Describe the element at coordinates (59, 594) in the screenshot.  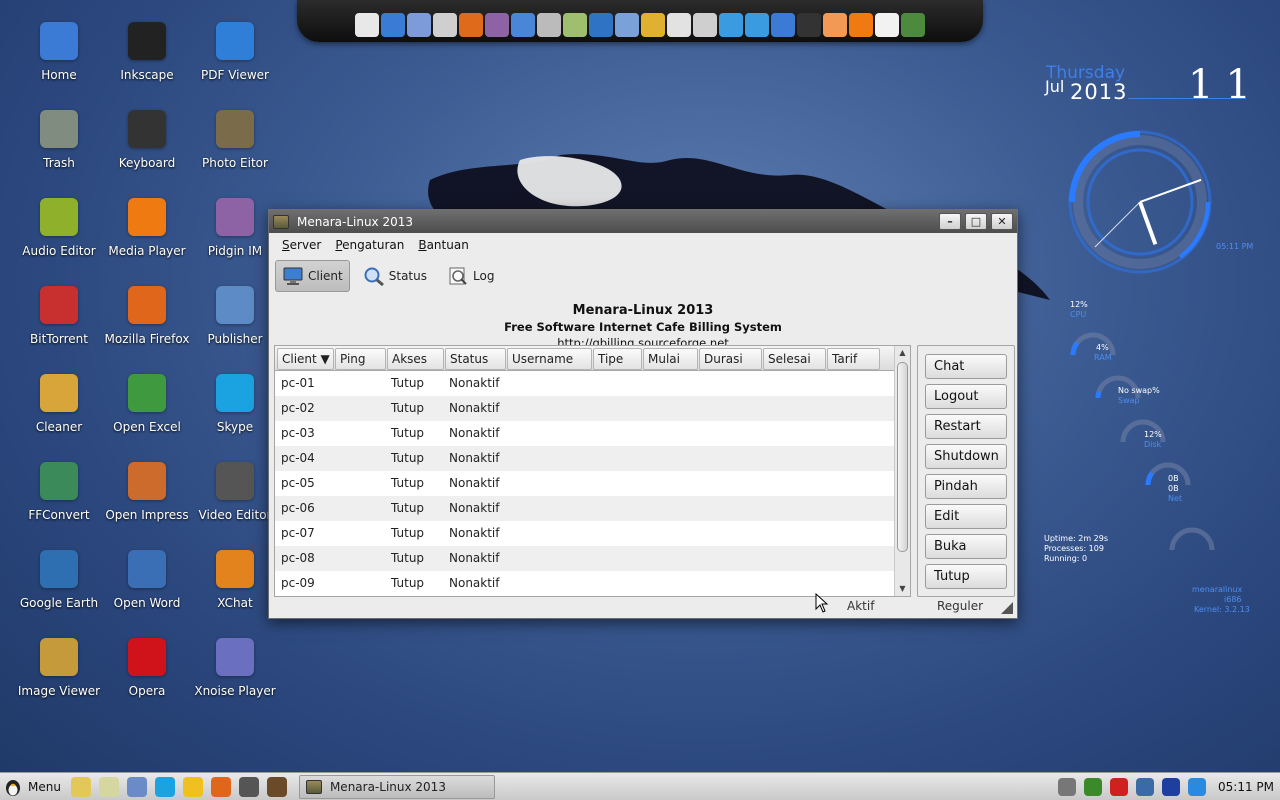
I see `desktop-icon-google-earth: Google Earth` at that location.